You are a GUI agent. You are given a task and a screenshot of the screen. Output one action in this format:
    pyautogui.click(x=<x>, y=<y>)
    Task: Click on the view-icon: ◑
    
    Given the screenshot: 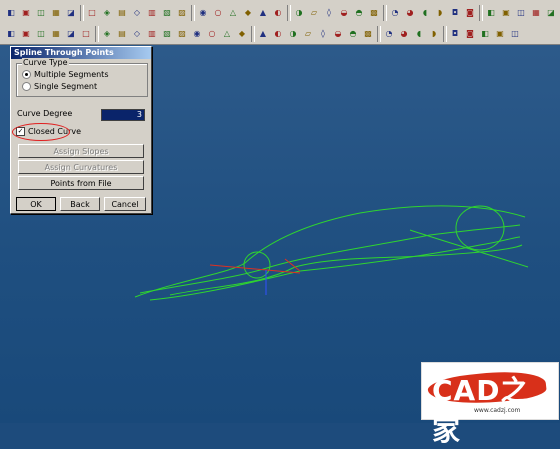 What is the action you would take?
    pyautogui.click(x=299, y=12)
    